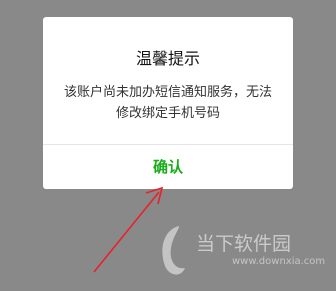 This screenshot has height=291, width=336. I want to click on watermark: 当下软件园 www.downxia.com, so click(243, 255).